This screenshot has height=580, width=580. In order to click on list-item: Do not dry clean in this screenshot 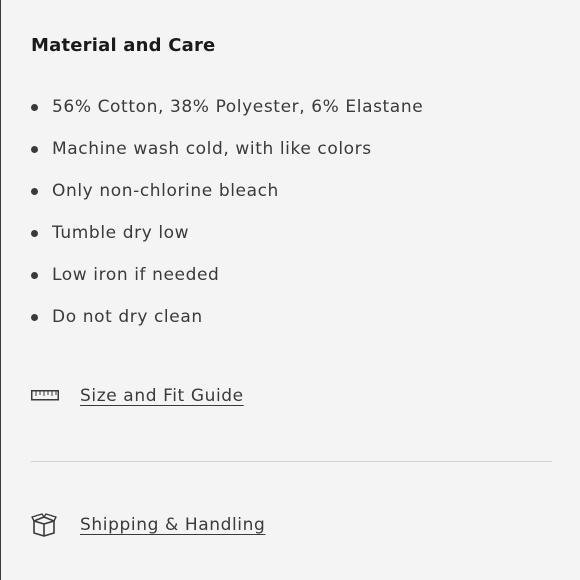, I will do `click(227, 327)`.